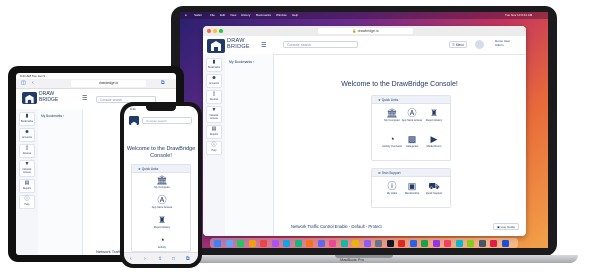  Describe the element at coordinates (209, 31) in the screenshot. I see `close-icon` at that location.